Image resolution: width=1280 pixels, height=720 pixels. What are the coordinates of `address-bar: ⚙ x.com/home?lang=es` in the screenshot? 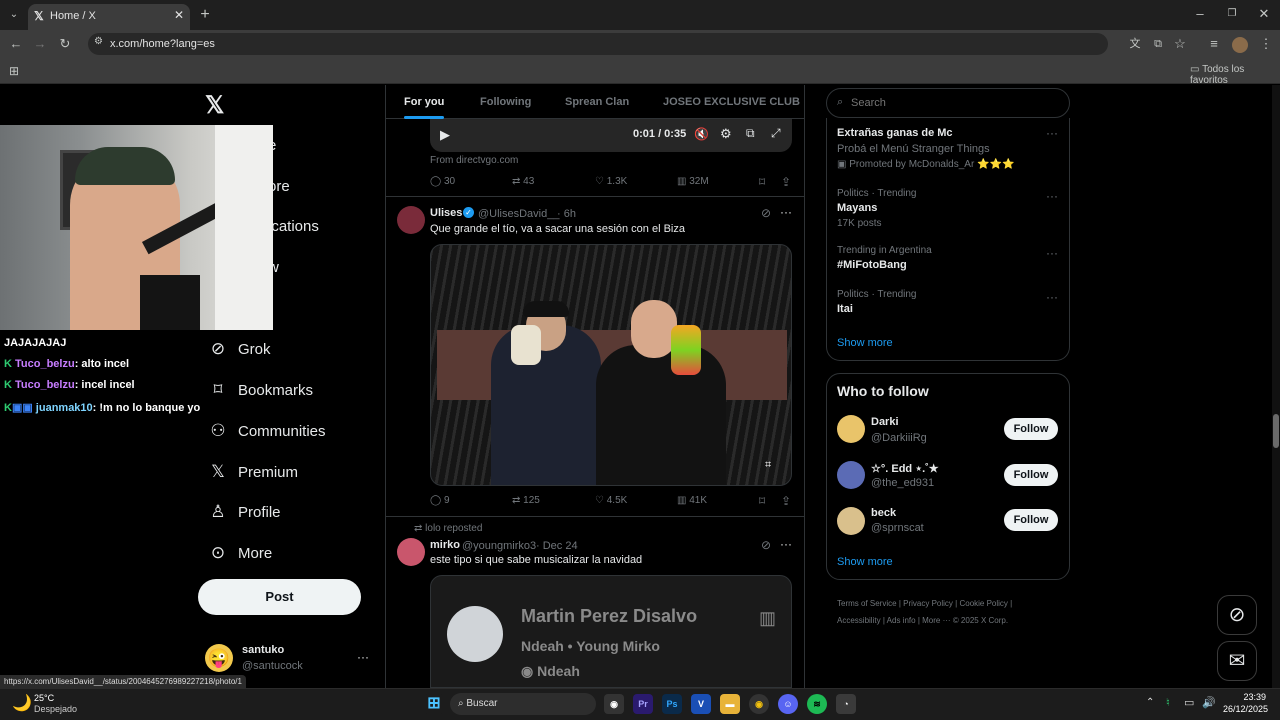 It's located at (598, 44).